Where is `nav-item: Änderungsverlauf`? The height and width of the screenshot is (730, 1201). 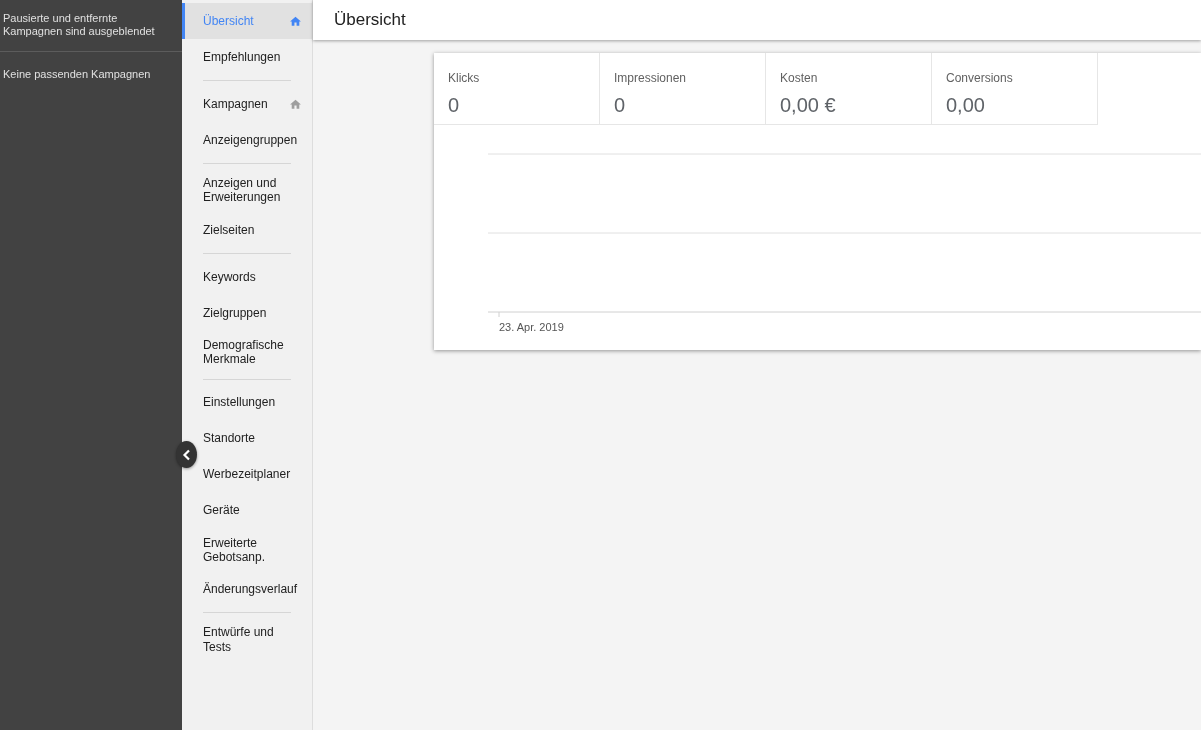 nav-item: Änderungsverlauf is located at coordinates (247, 589).